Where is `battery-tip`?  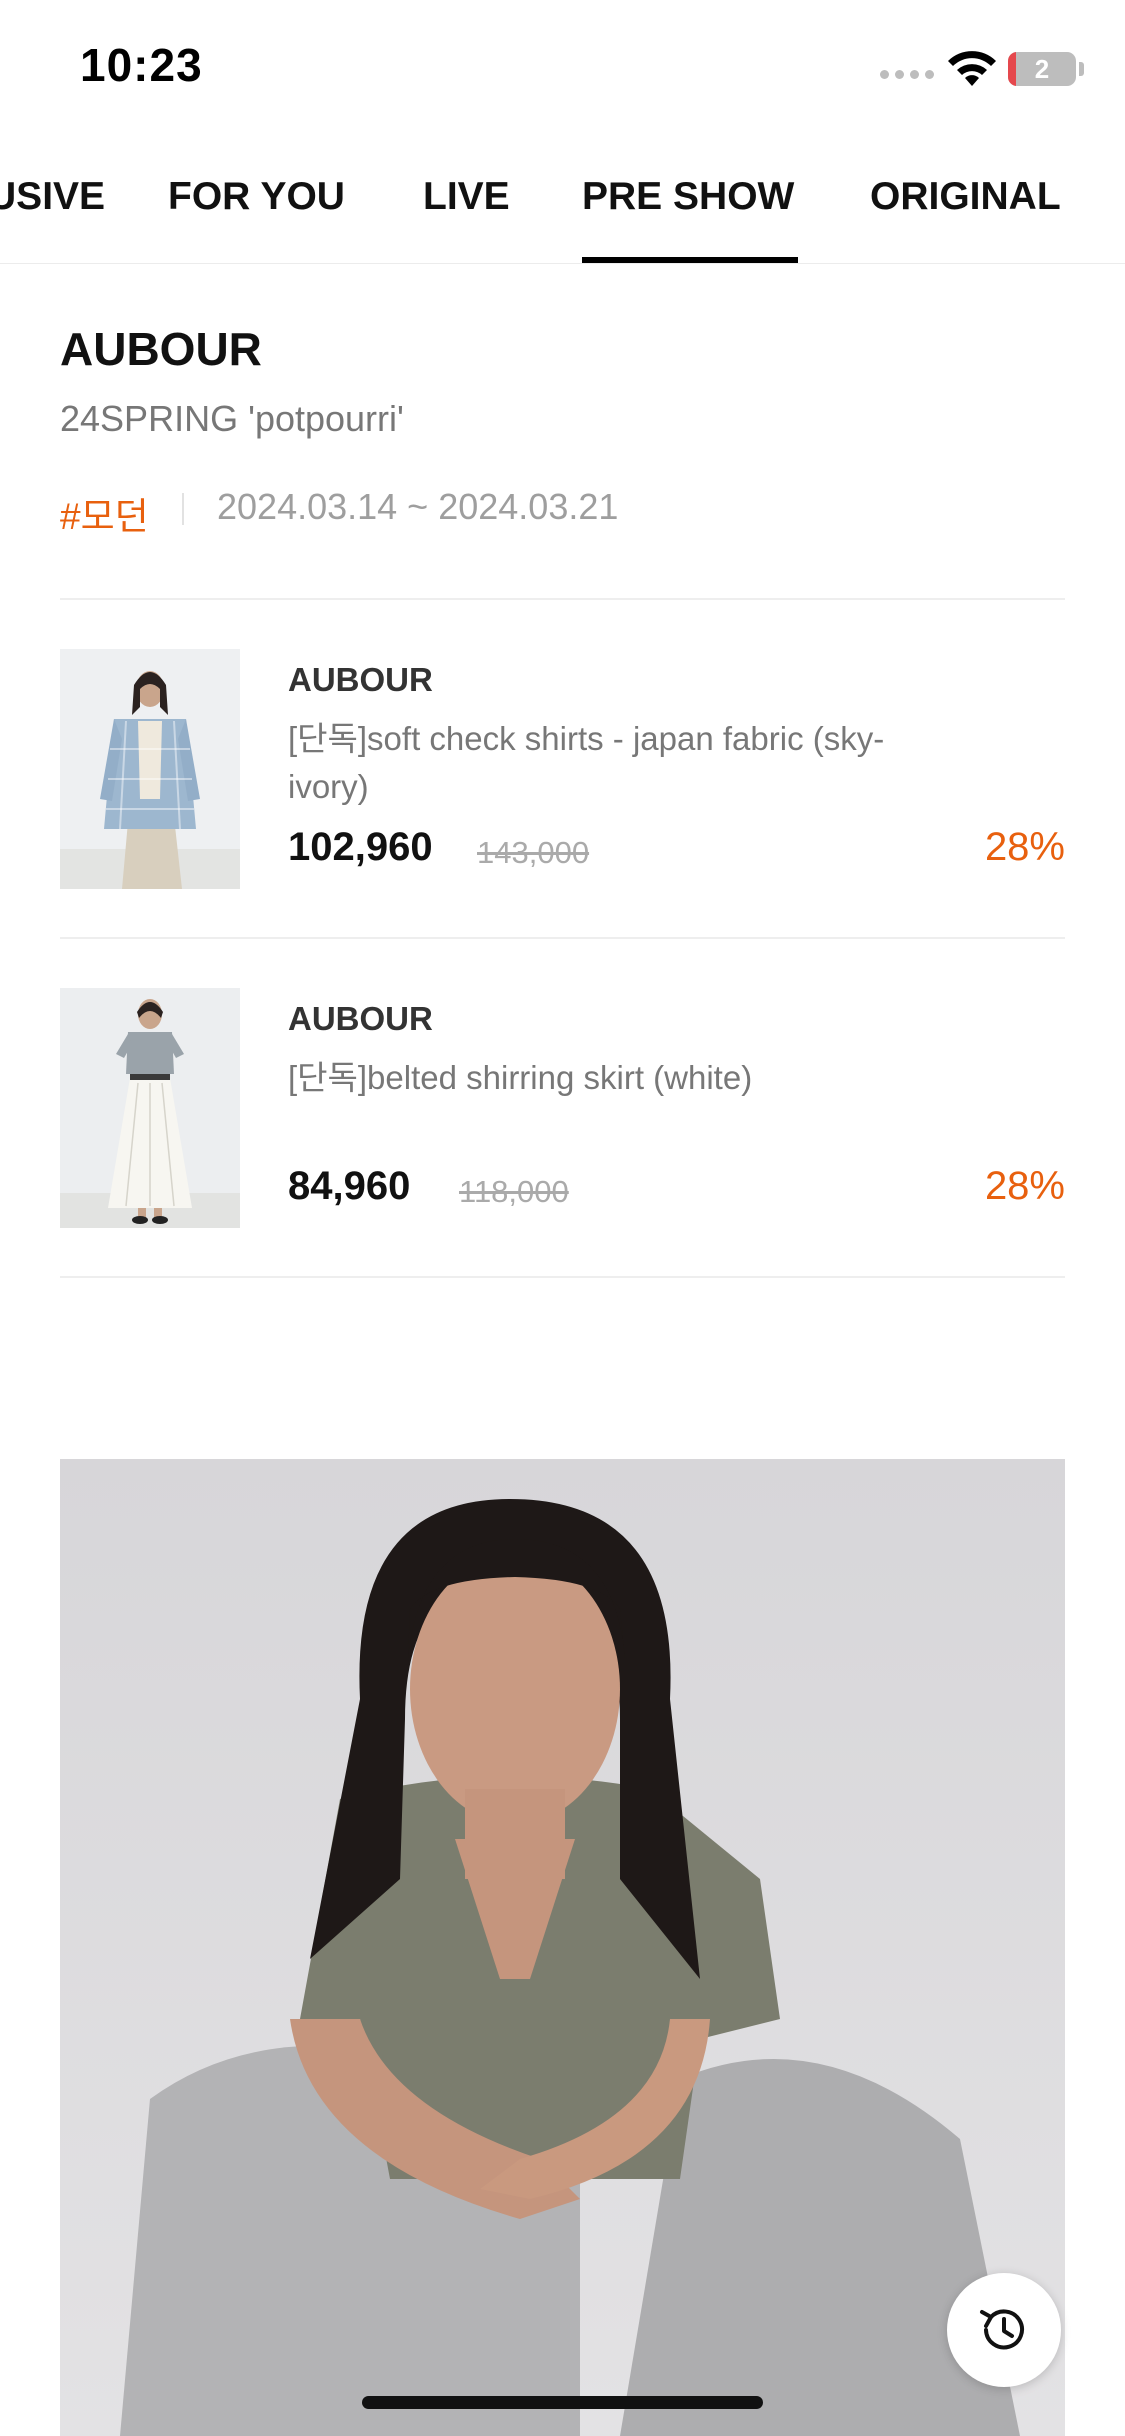
battery-tip is located at coordinates (1081, 69).